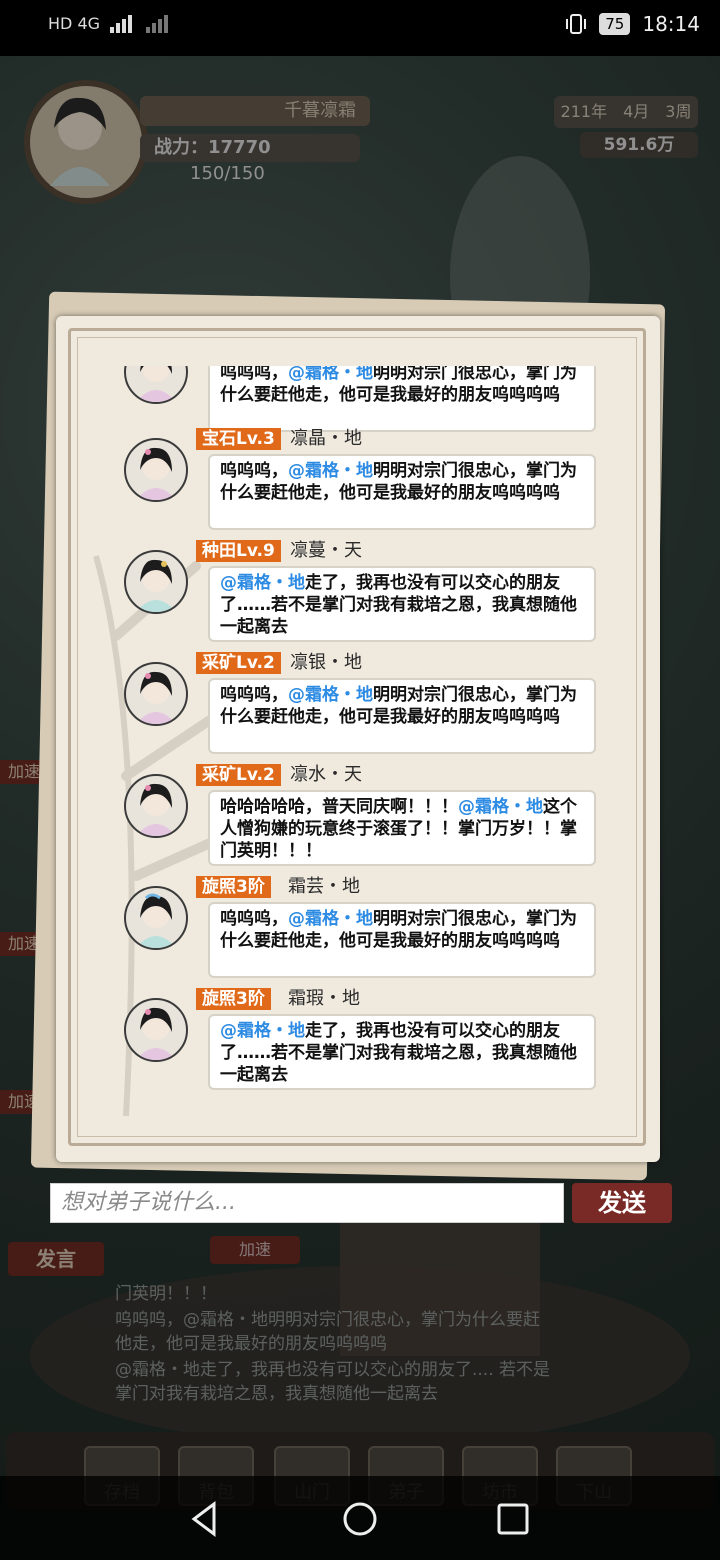  I want to click on vibrate-icon, so click(576, 24).